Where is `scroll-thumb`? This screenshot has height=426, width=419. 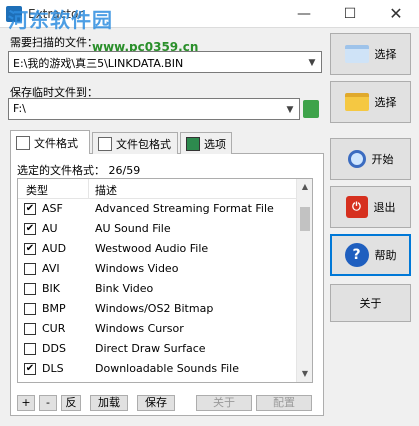
scroll-thumb is located at coordinates (305, 219).